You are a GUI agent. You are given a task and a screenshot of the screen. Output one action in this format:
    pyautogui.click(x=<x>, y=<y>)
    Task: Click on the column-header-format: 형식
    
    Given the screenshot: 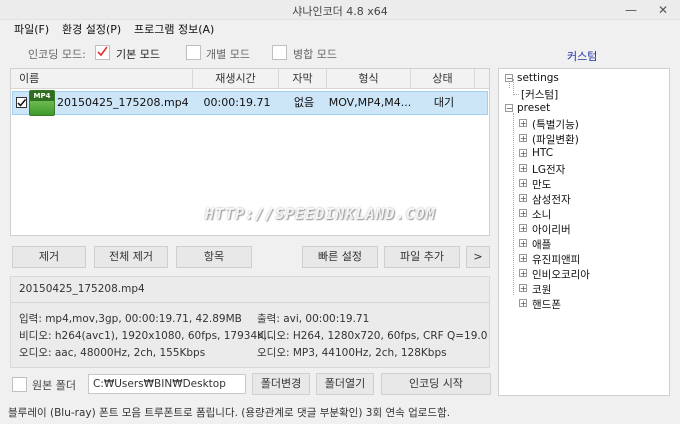 What is the action you would take?
    pyautogui.click(x=369, y=79)
    